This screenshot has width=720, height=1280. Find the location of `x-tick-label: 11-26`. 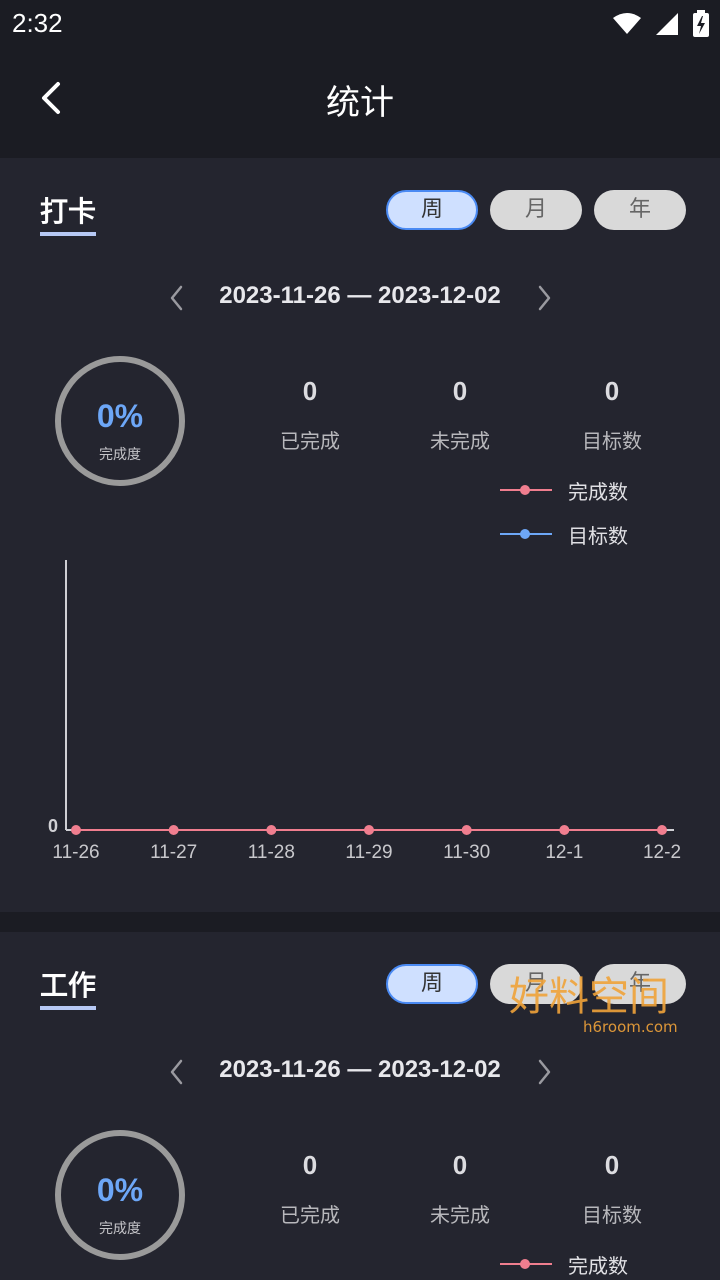

x-tick-label: 11-26 is located at coordinates (75, 852).